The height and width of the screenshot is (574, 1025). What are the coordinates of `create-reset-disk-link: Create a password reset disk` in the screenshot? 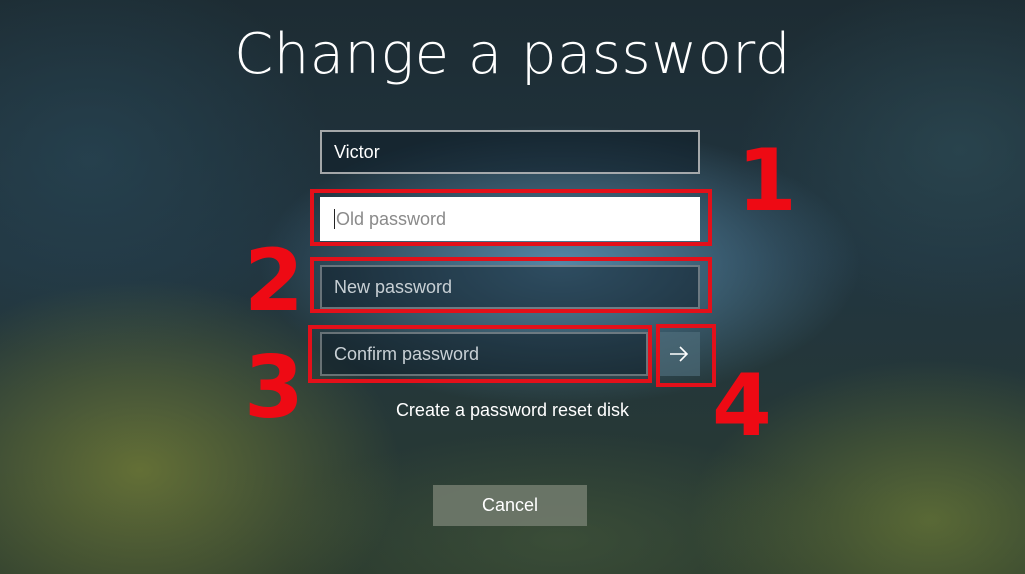 It's located at (512, 410).